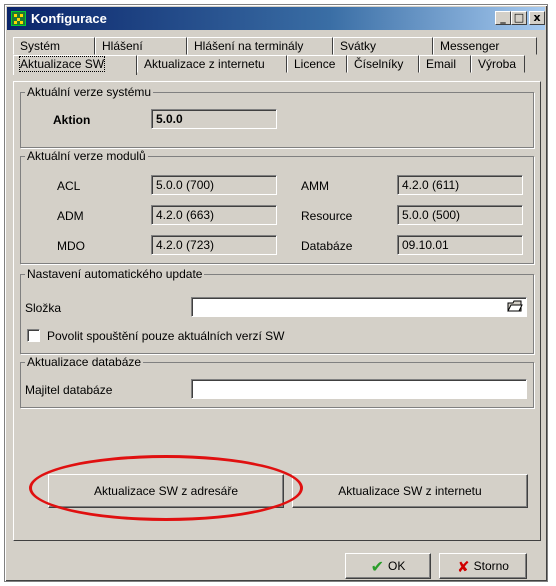 The image size is (556, 586). What do you see at coordinates (214, 119) in the screenshot?
I see `system-version-field: 5.0.0` at bounding box center [214, 119].